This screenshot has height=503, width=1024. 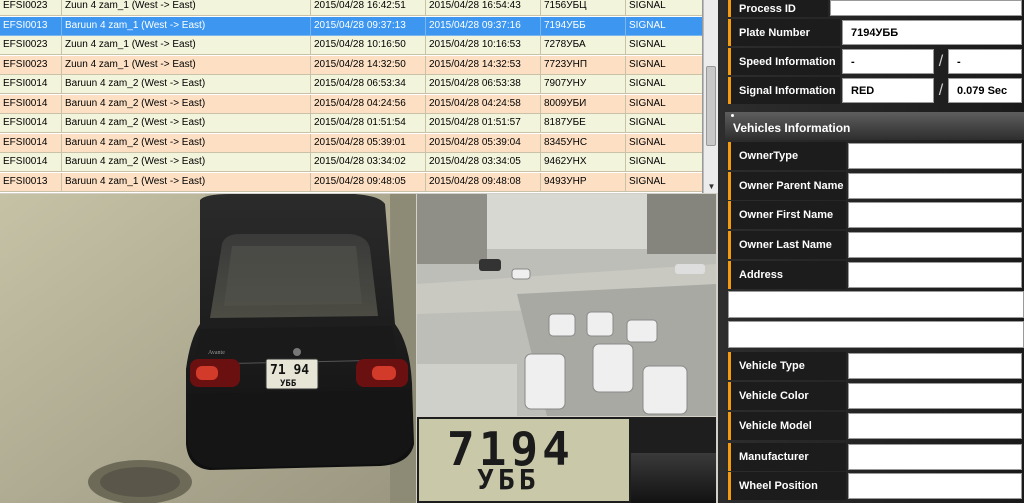 I want to click on address-label: Address, so click(x=787, y=275).